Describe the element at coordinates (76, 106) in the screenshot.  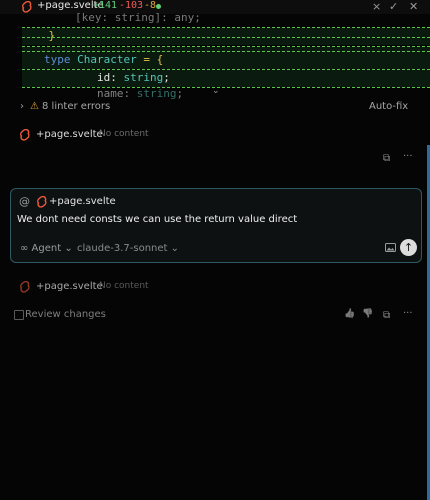
I see `linter-errors-label: 8 linter errors` at that location.